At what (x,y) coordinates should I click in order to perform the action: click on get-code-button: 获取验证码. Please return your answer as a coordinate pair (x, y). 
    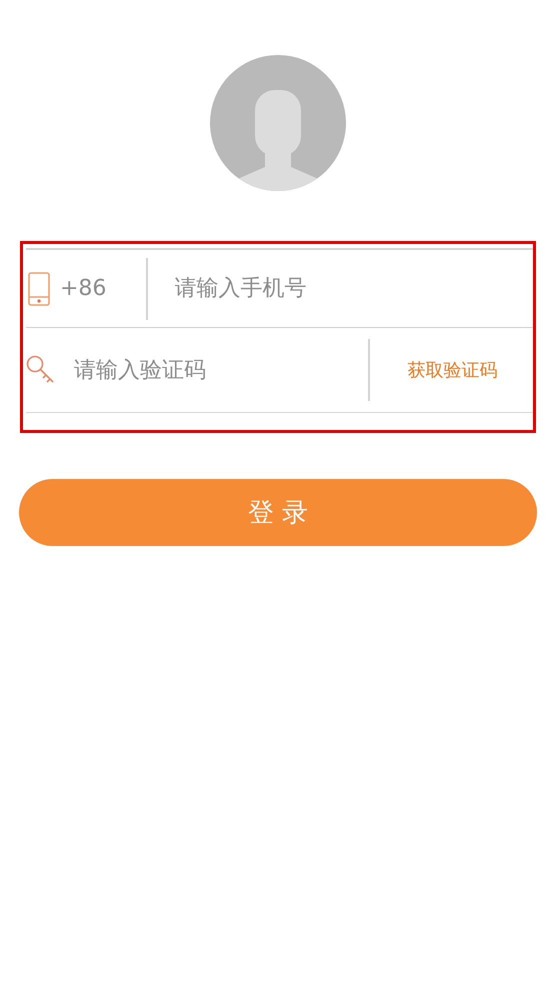
    Looking at the image, I should click on (453, 370).